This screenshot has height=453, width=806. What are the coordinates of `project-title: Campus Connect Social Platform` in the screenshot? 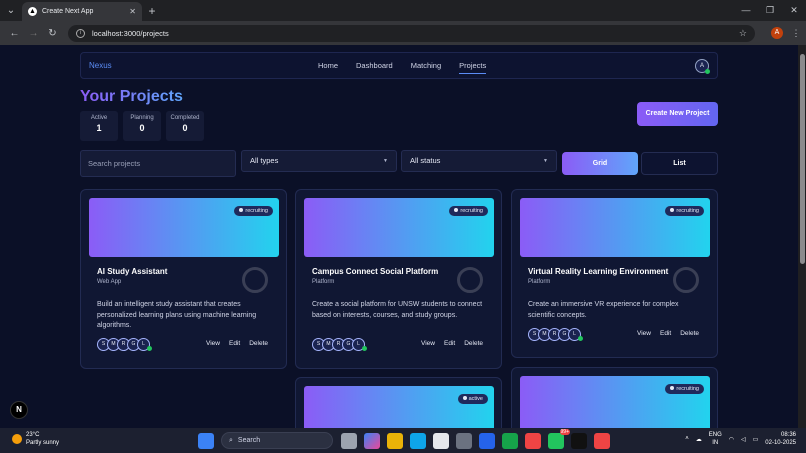 It's located at (375, 271).